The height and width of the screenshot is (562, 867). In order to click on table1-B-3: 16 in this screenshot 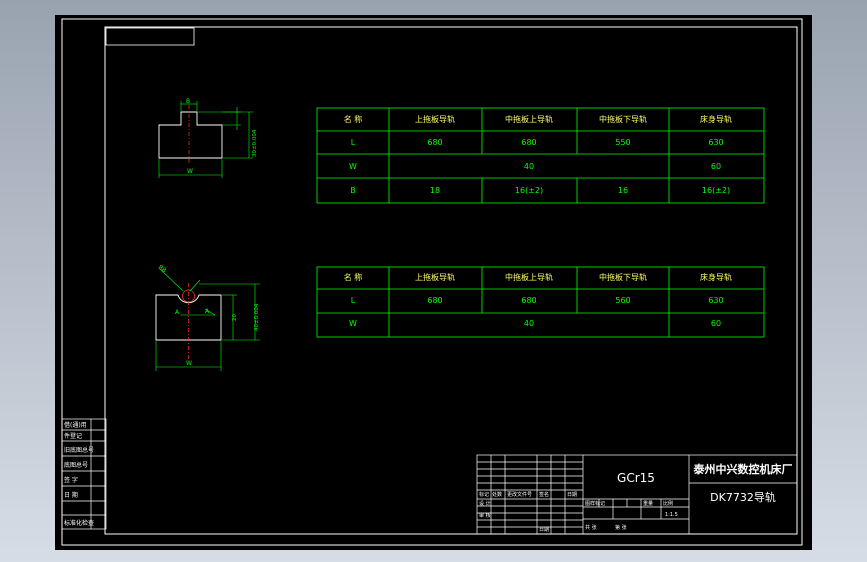, I will do `click(623, 190)`.